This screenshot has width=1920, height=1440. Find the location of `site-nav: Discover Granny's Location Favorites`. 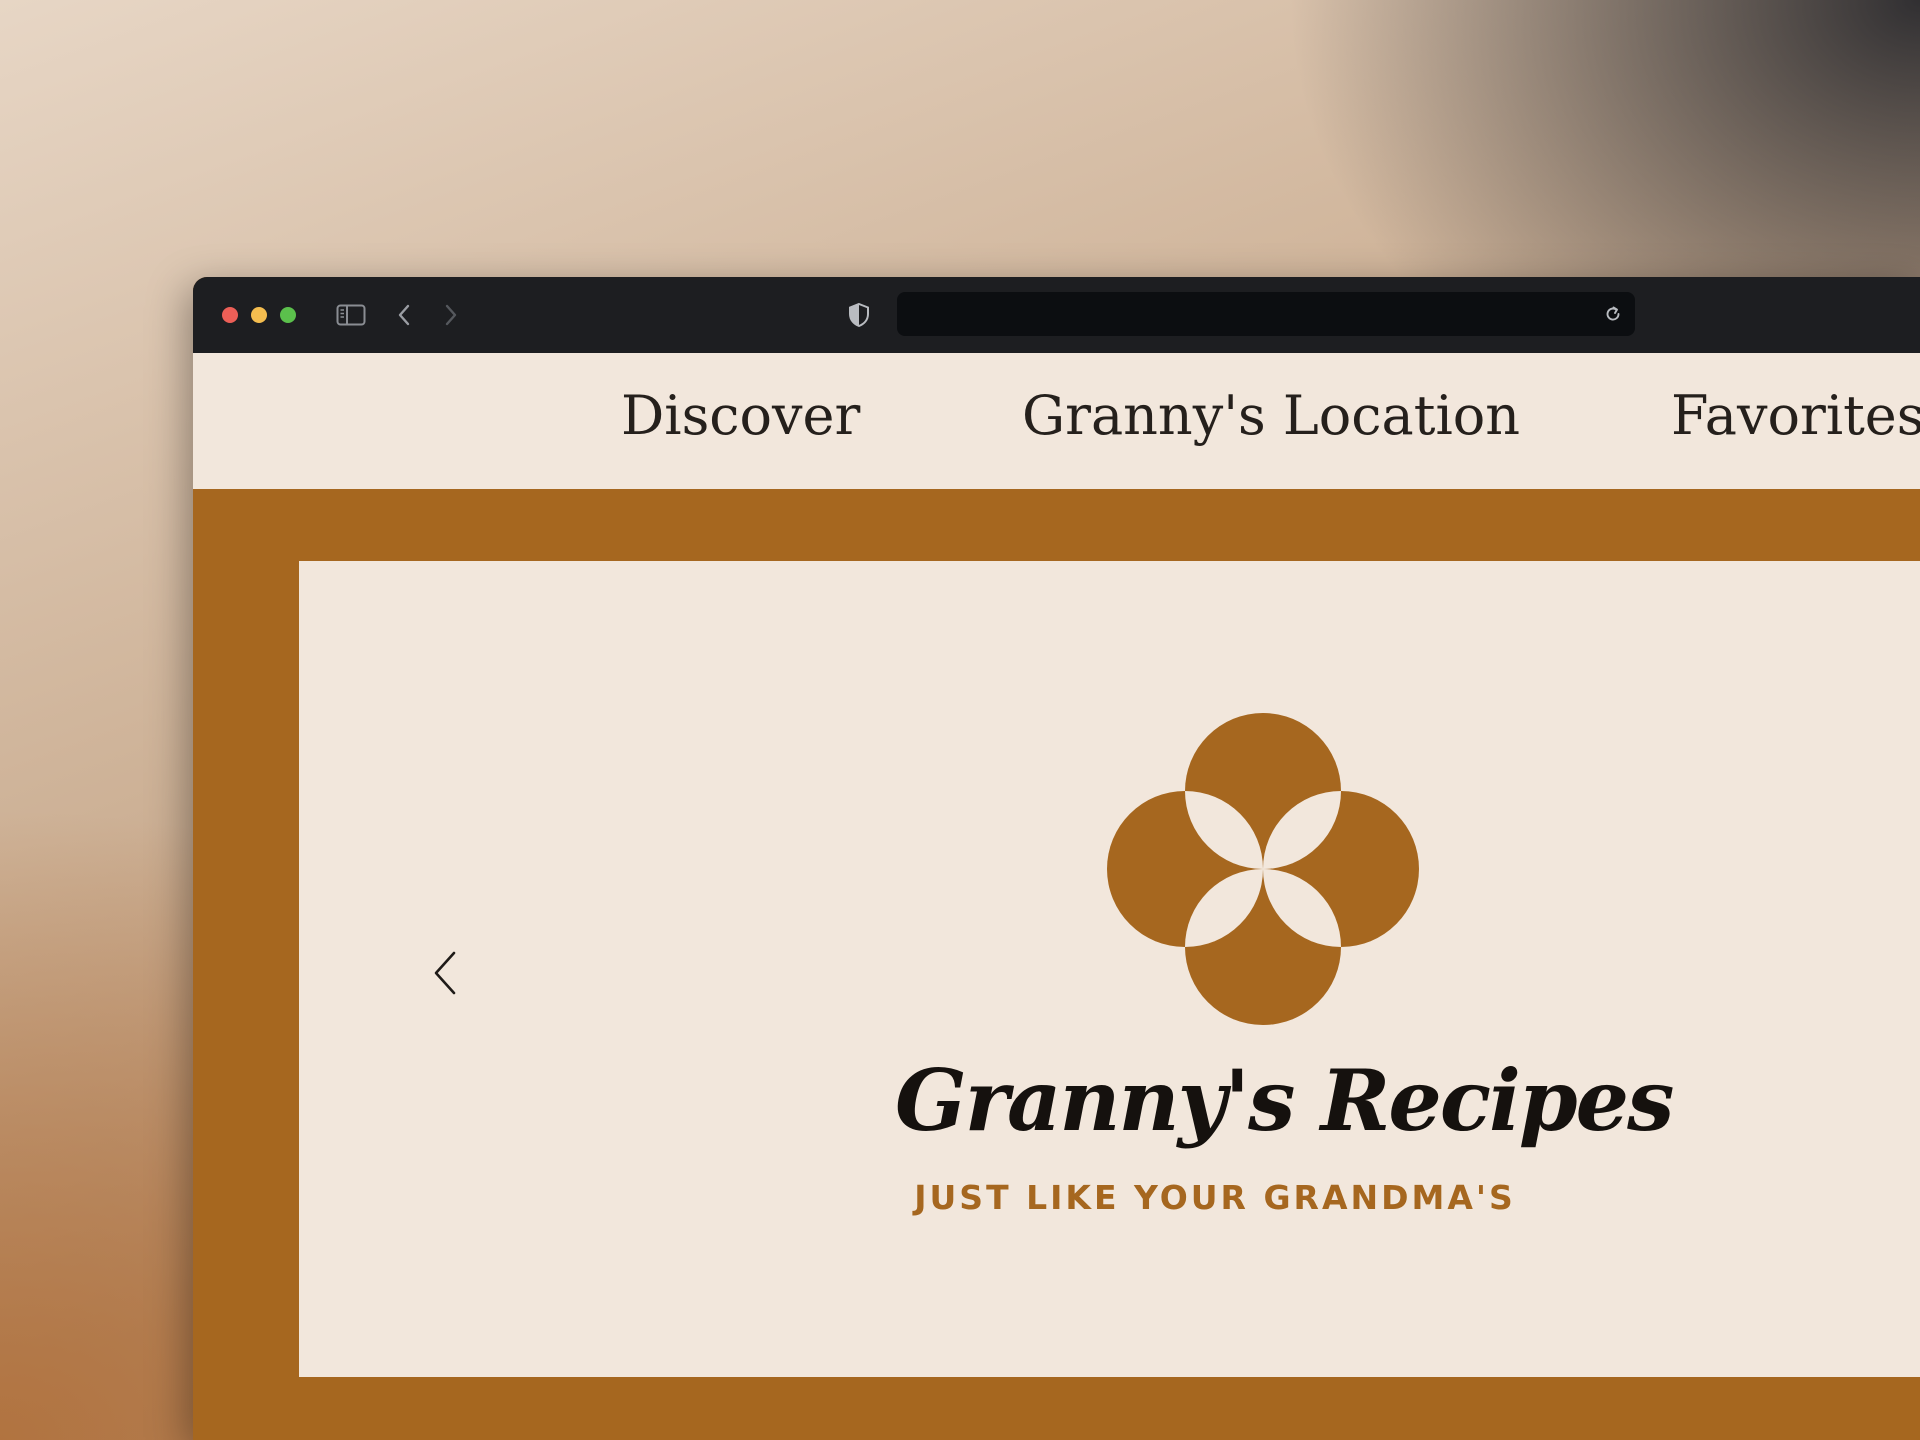

site-nav: Discover Granny's Location Favorites is located at coordinates (1056, 421).